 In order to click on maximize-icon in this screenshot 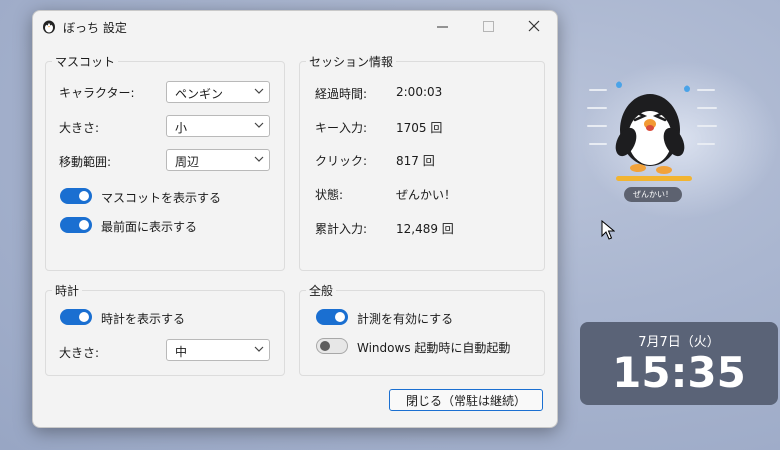, I will do `click(488, 26)`.